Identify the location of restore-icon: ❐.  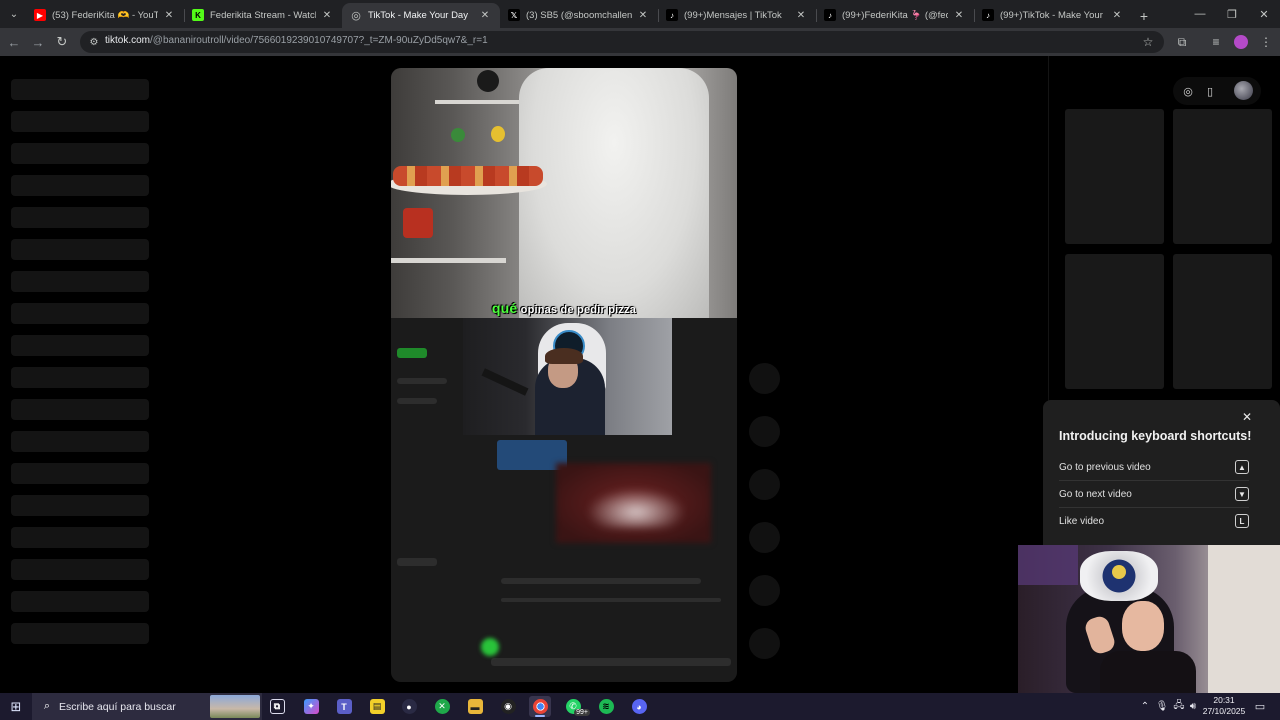
(1232, 14).